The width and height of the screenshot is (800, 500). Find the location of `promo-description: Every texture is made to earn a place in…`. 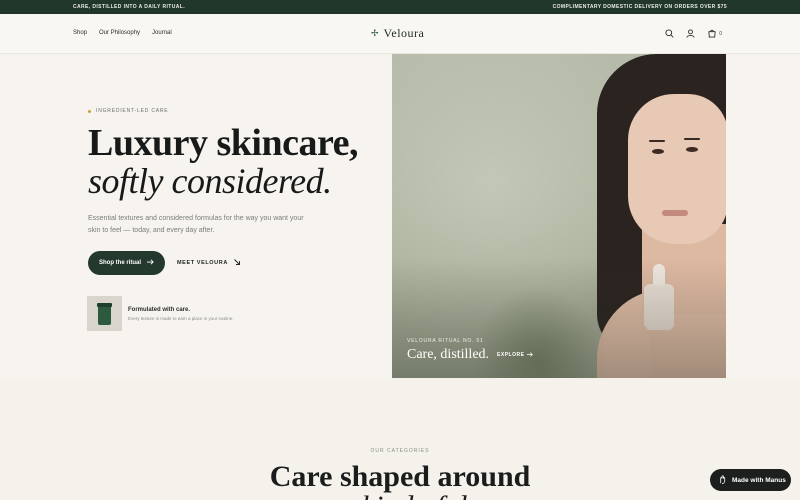

promo-description: Every texture is made to earn a place in… is located at coordinates (181, 318).